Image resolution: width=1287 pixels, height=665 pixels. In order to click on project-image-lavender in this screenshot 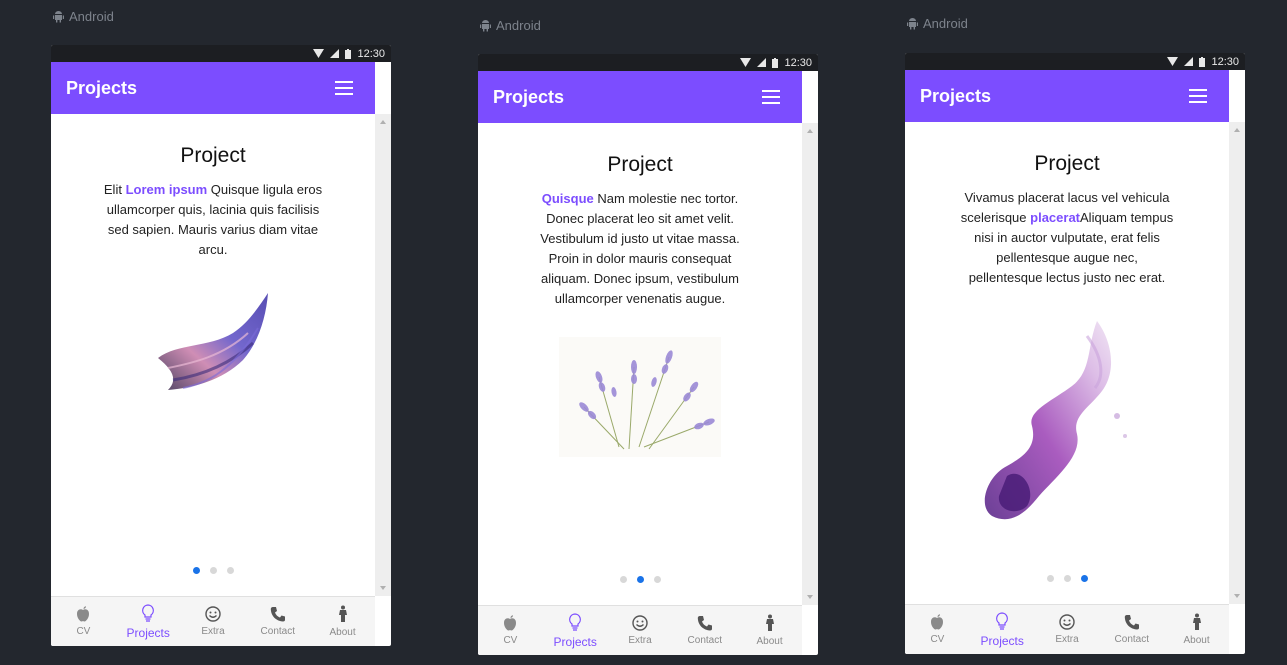, I will do `click(640, 397)`.